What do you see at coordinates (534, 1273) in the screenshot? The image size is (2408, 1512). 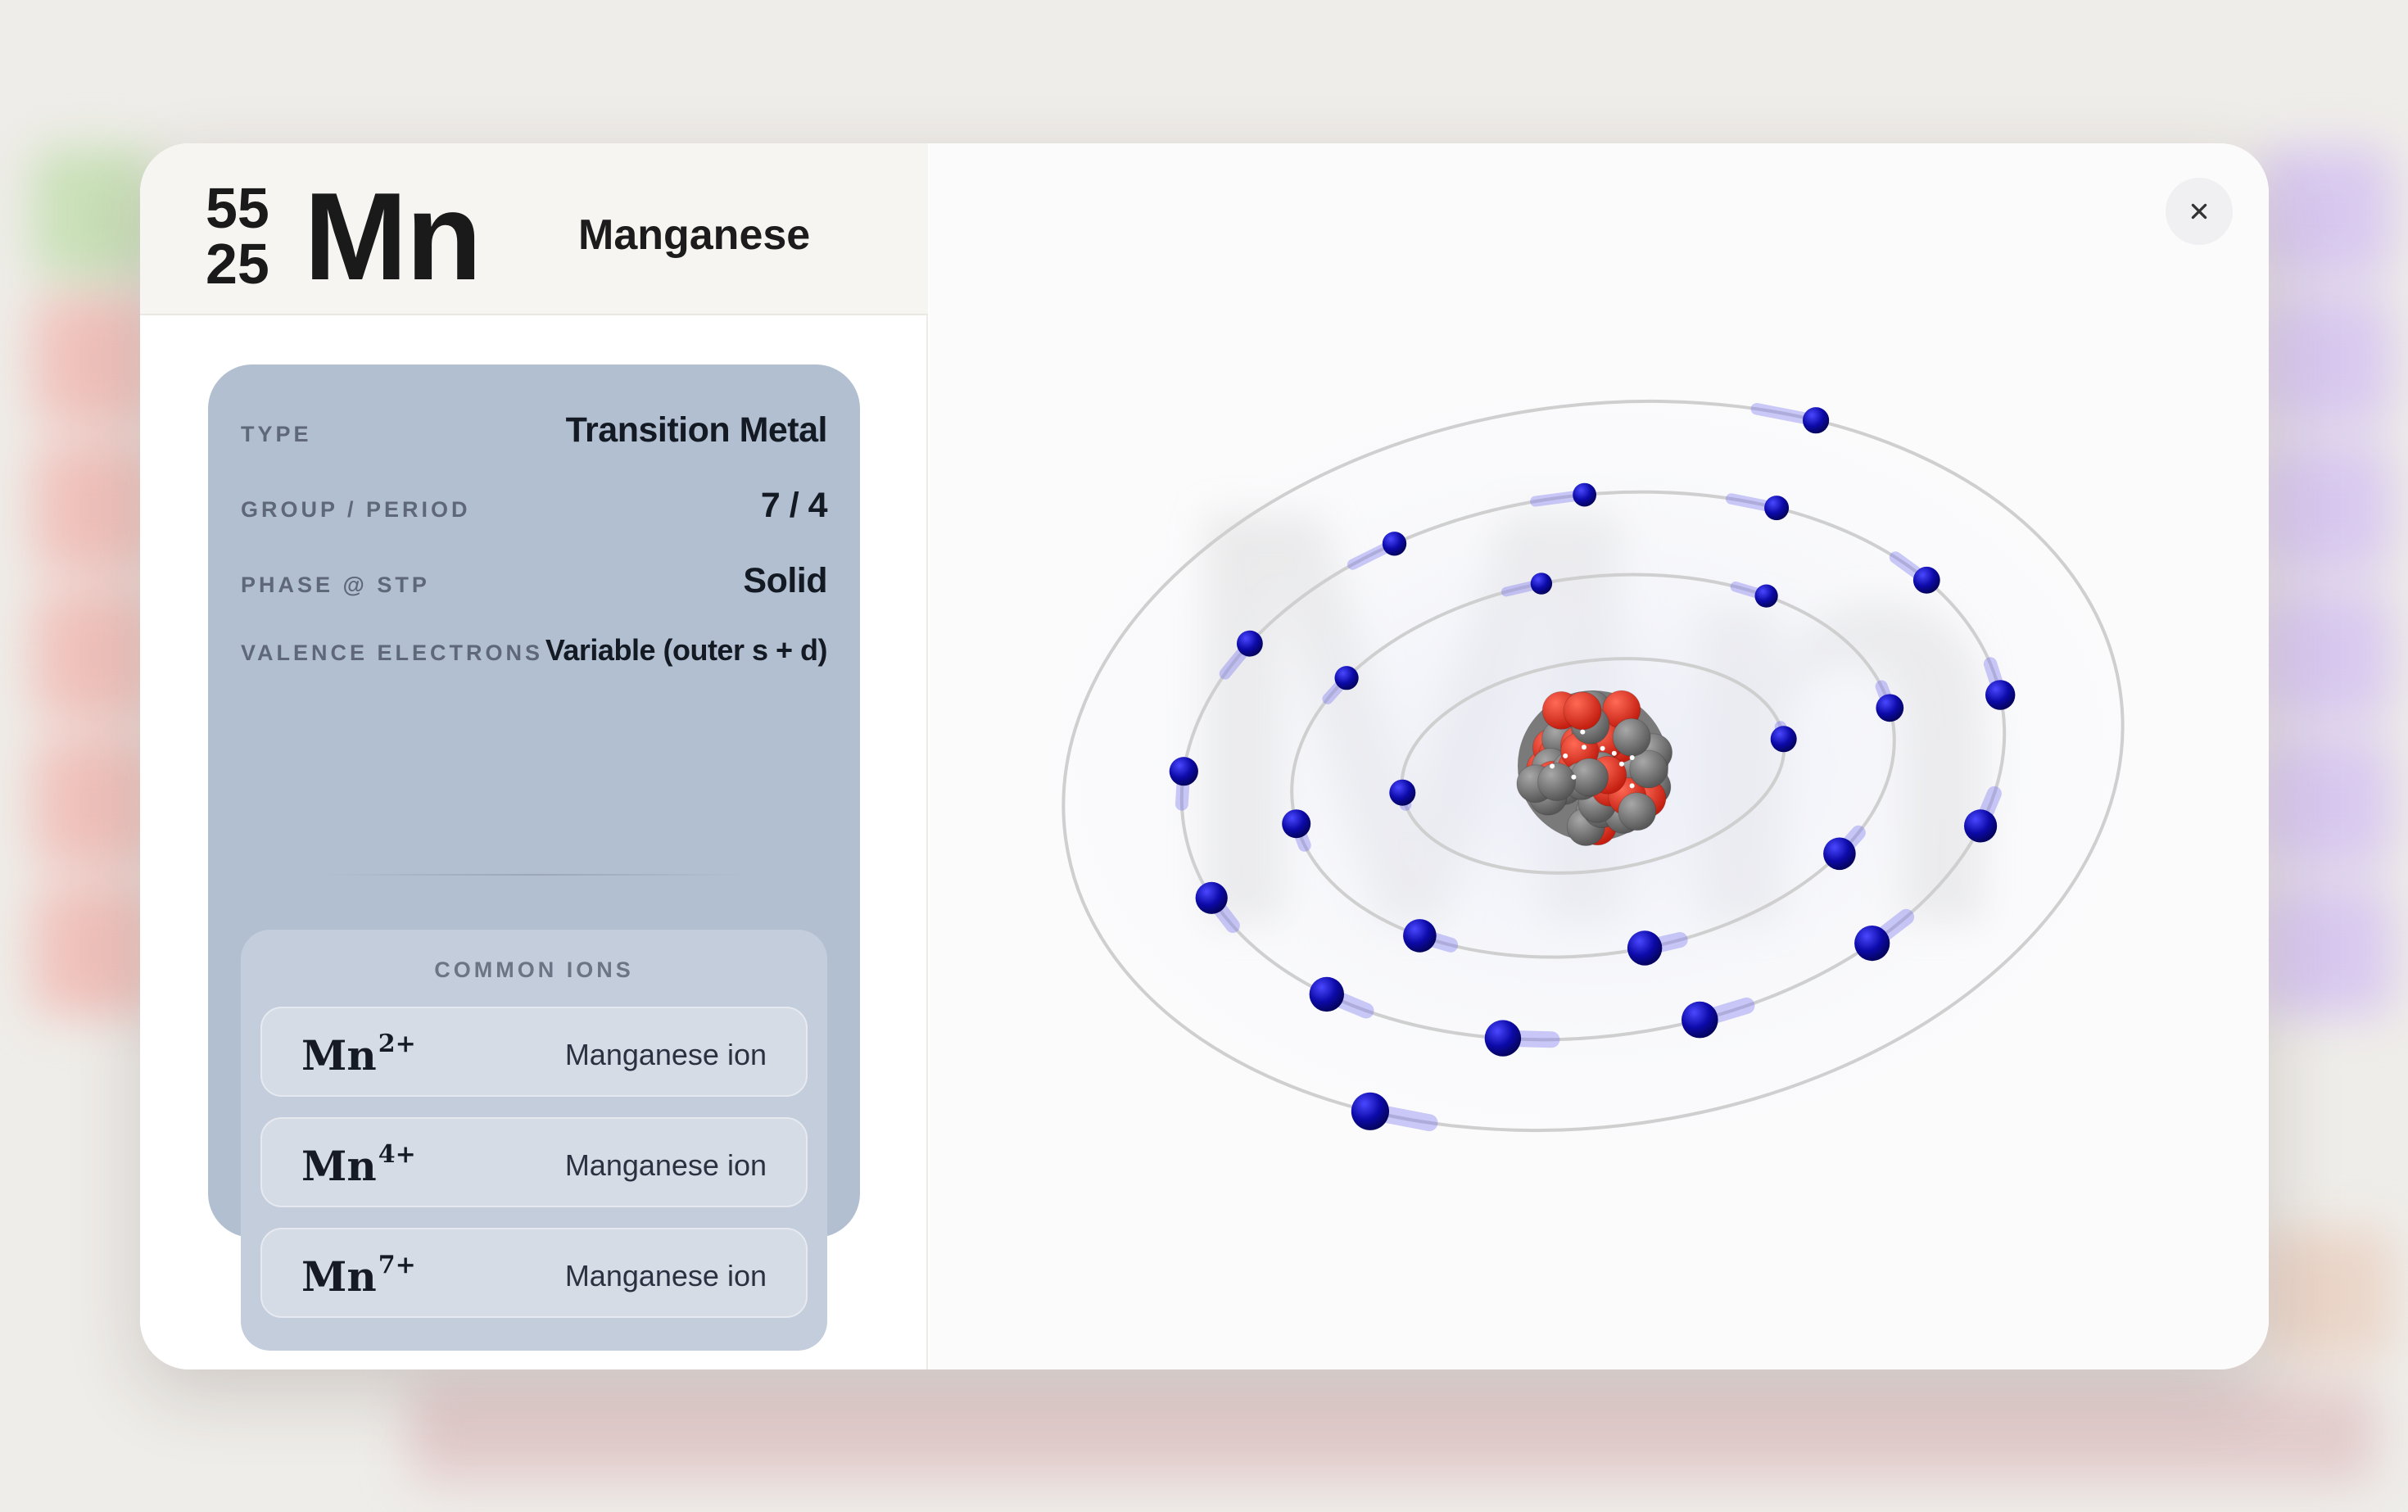 I see `ion-row: Mn7+ Manganese ion` at bounding box center [534, 1273].